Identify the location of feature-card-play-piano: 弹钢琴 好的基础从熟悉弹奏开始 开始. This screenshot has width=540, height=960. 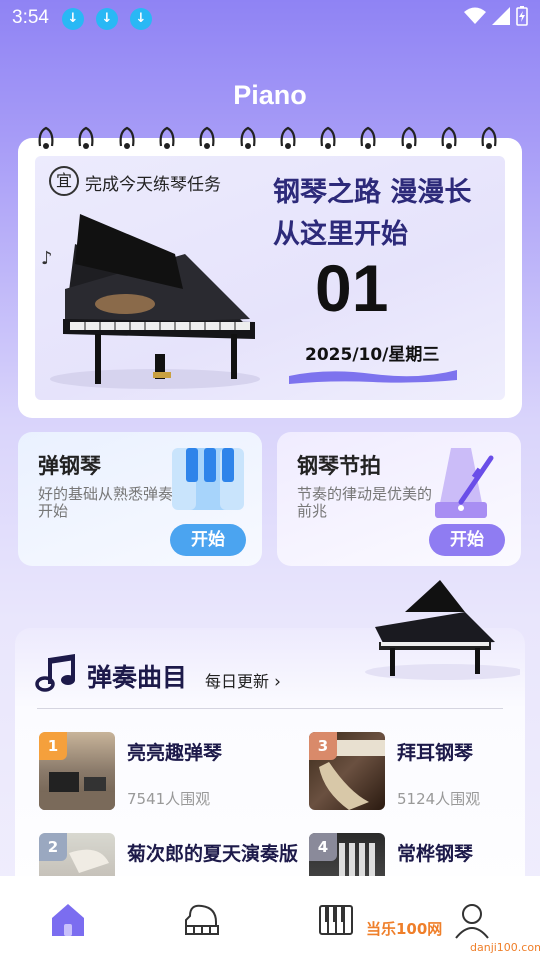
(140, 499).